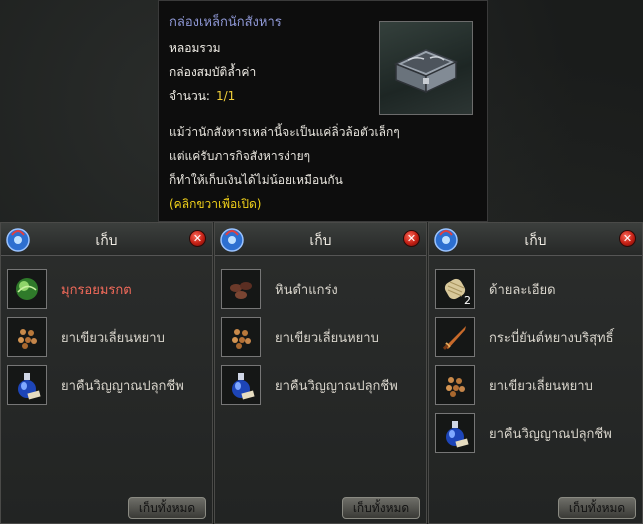 The image size is (643, 524). I want to click on count-label: จำนวน:, so click(189, 96).